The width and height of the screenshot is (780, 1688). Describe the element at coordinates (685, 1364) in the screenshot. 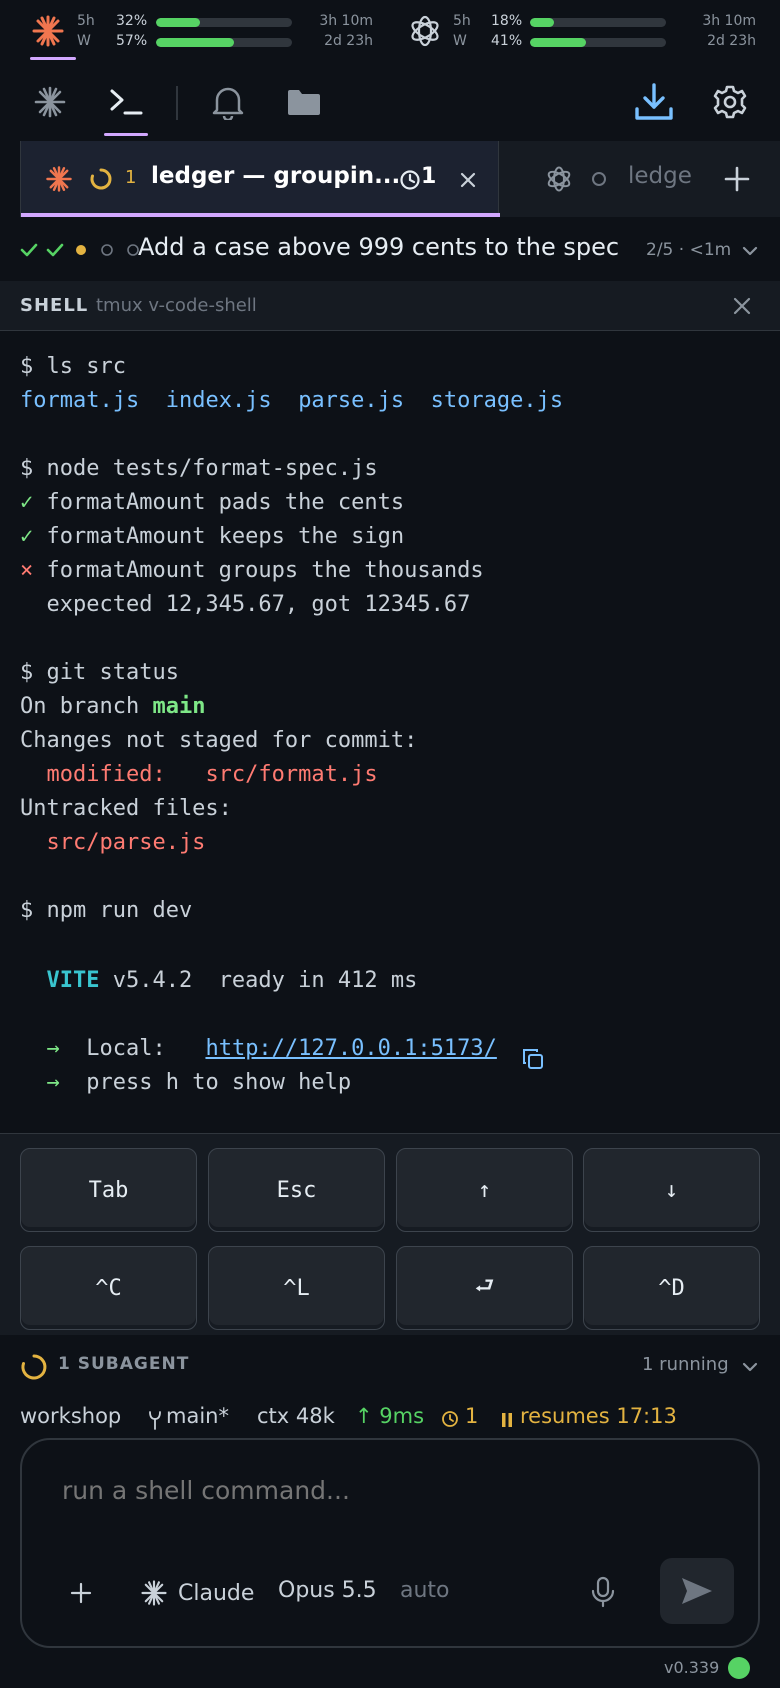

I see `subagent-running: 1 running` at that location.